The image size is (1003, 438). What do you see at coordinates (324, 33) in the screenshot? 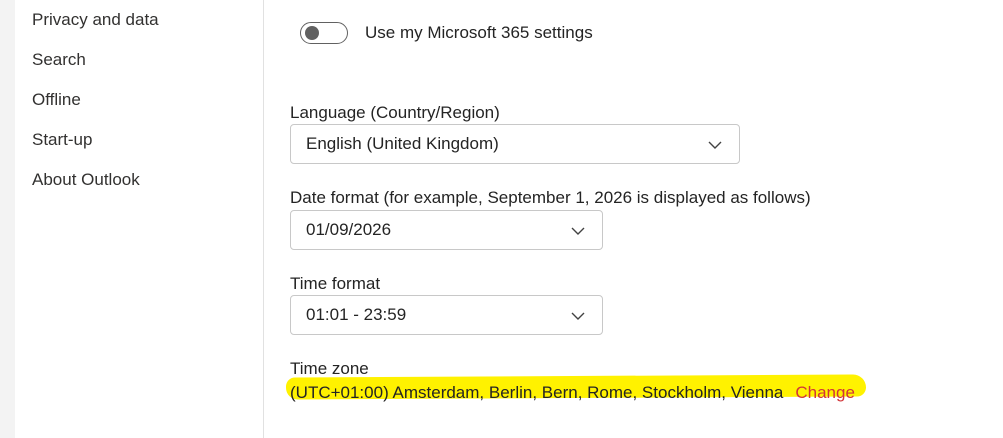
I see `microsoft-365-settings-toggle` at bounding box center [324, 33].